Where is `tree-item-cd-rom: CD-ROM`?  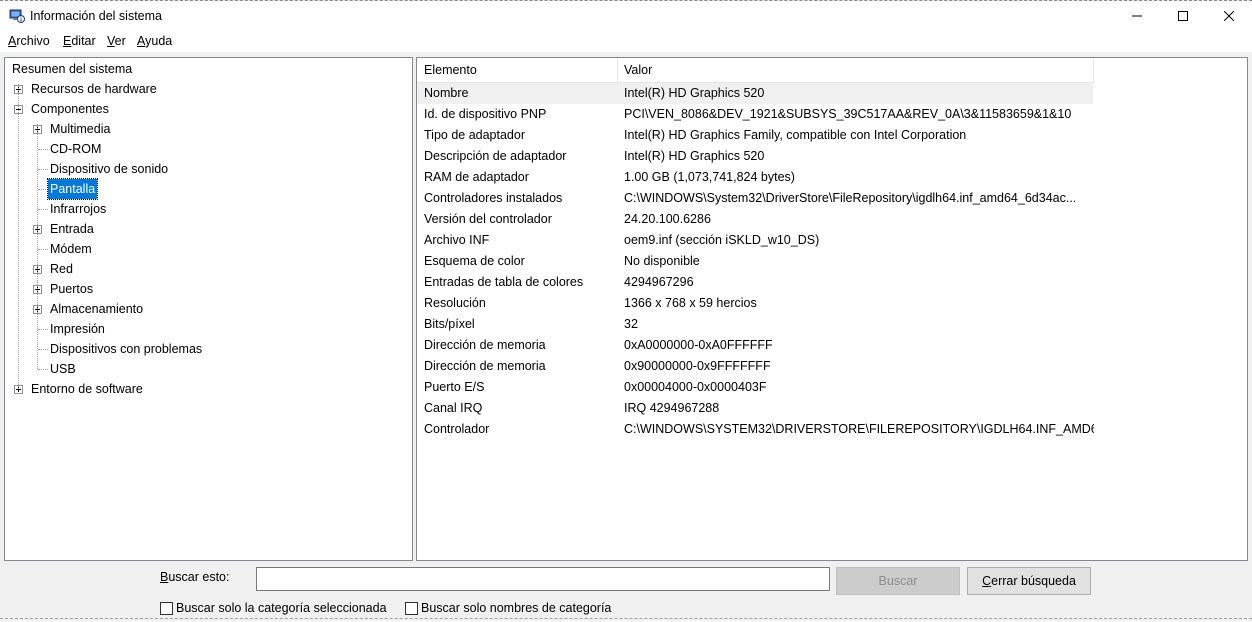
tree-item-cd-rom: CD-ROM is located at coordinates (205, 149).